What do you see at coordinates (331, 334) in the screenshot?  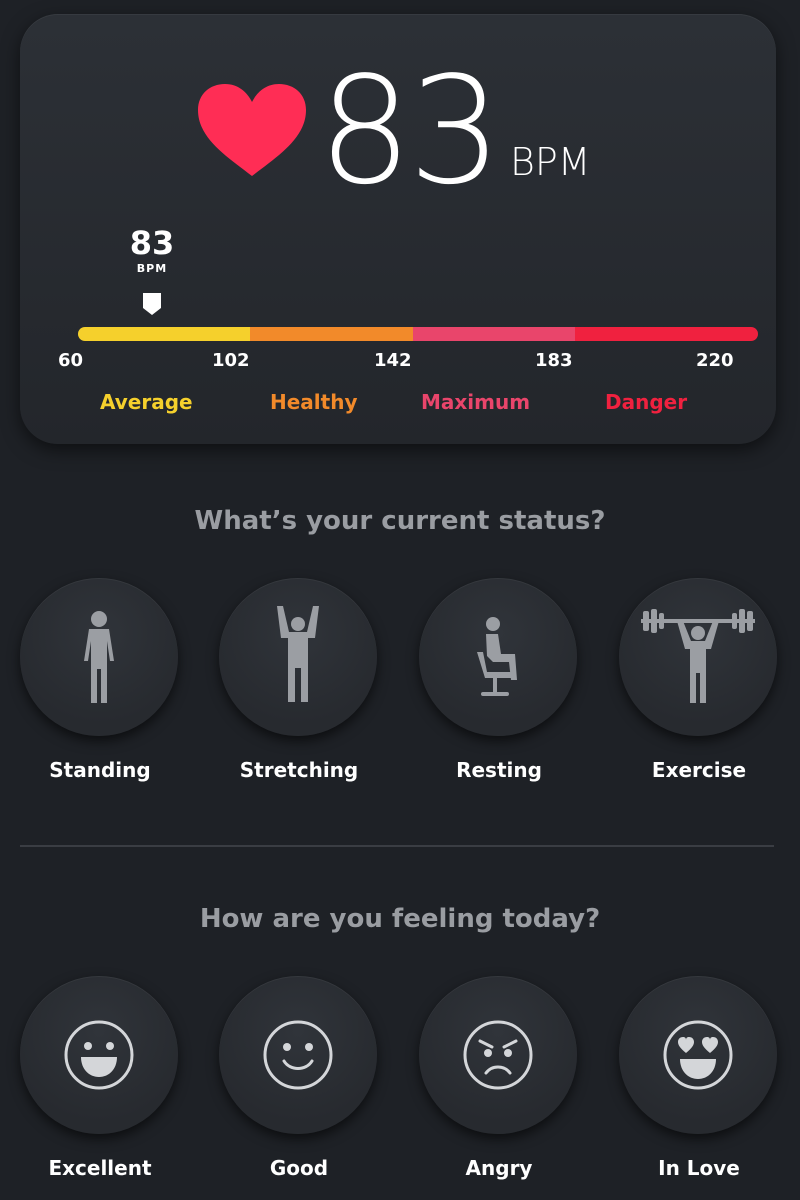 I see `range-segment-healthy` at bounding box center [331, 334].